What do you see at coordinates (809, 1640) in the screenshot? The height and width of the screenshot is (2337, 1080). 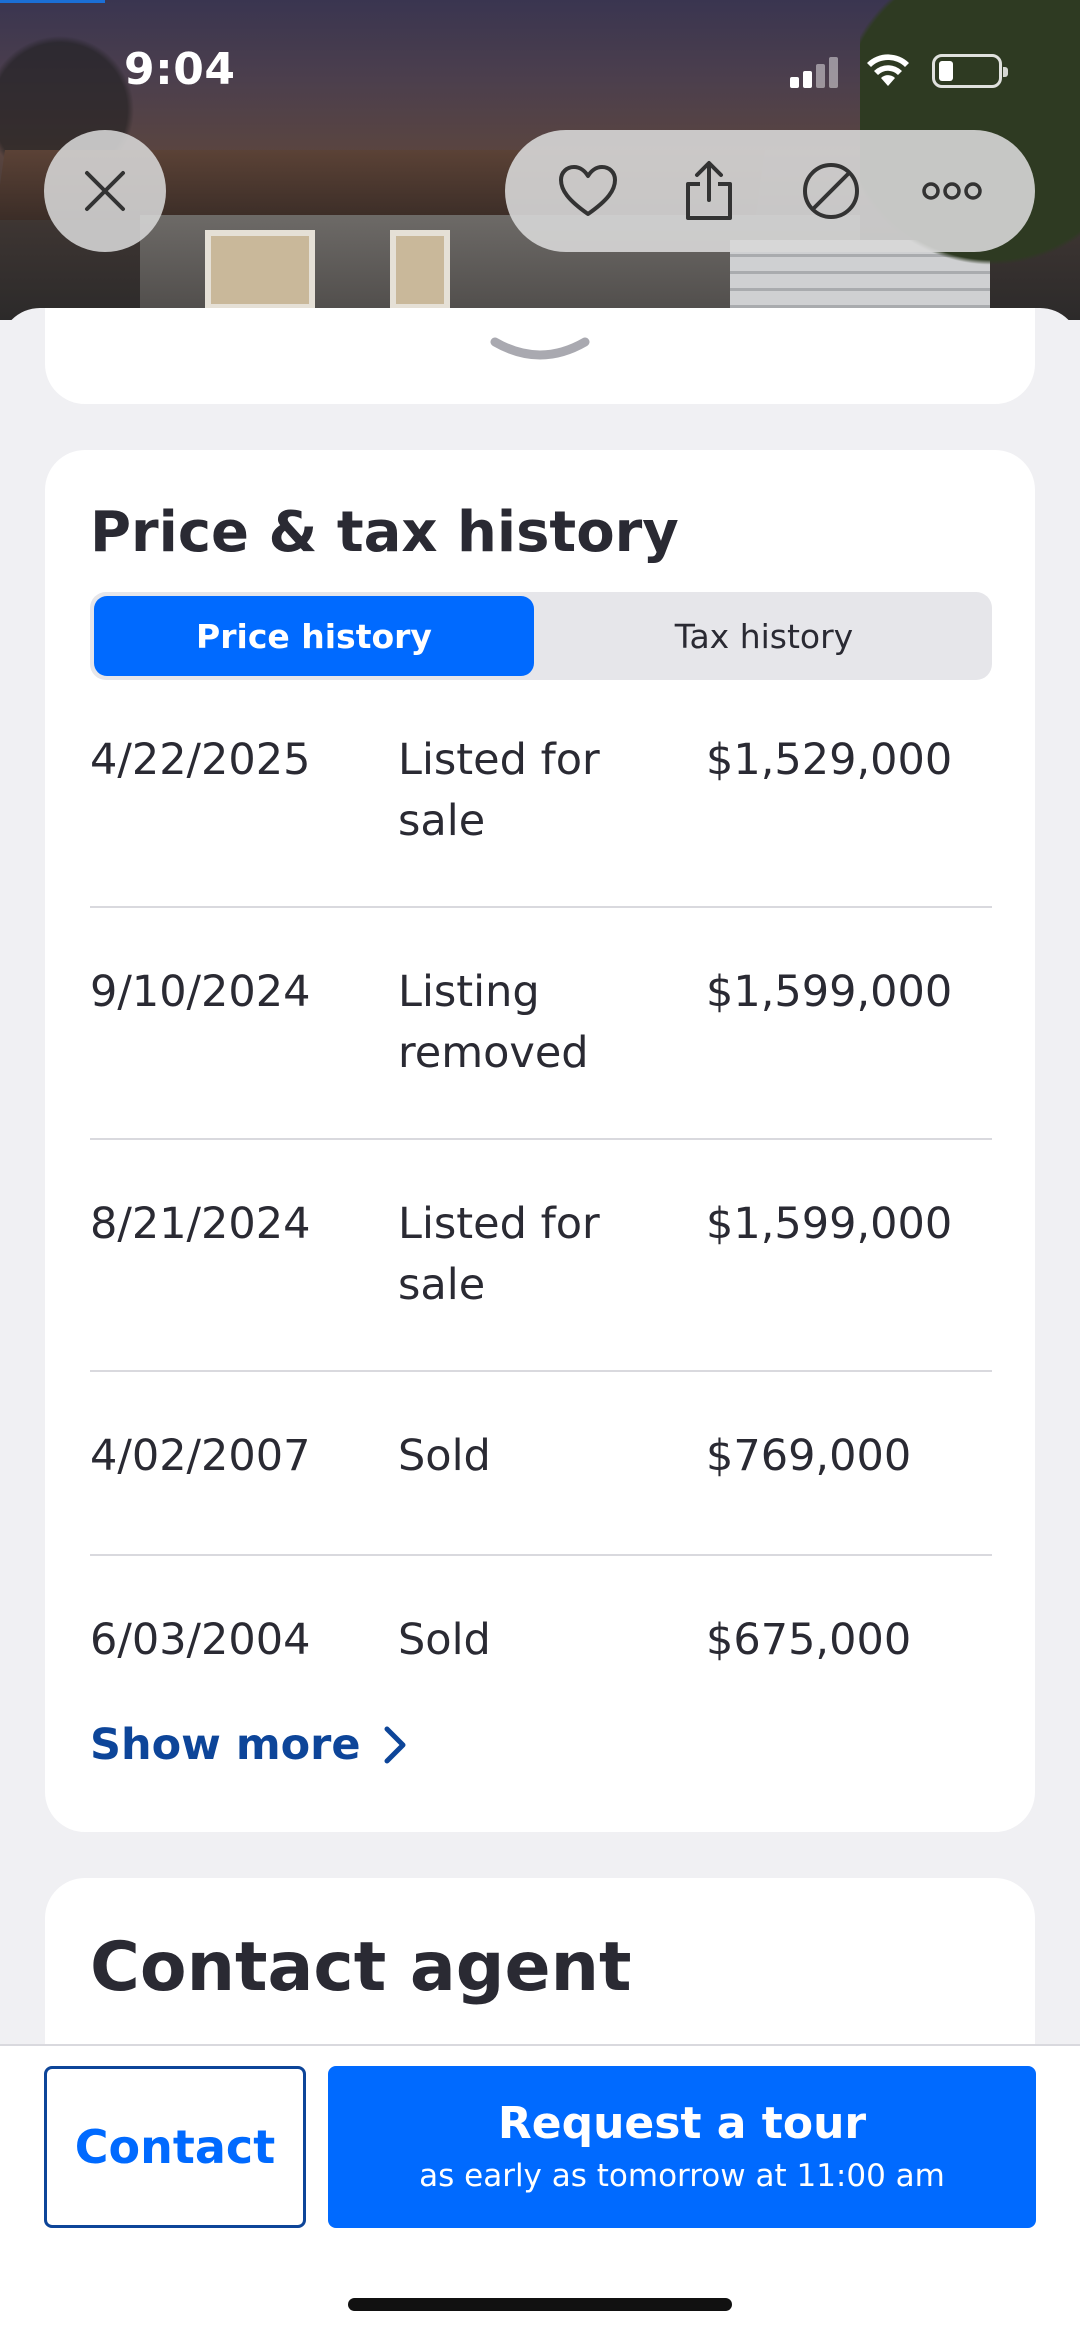 I see `history-price: $675,000` at bounding box center [809, 1640].